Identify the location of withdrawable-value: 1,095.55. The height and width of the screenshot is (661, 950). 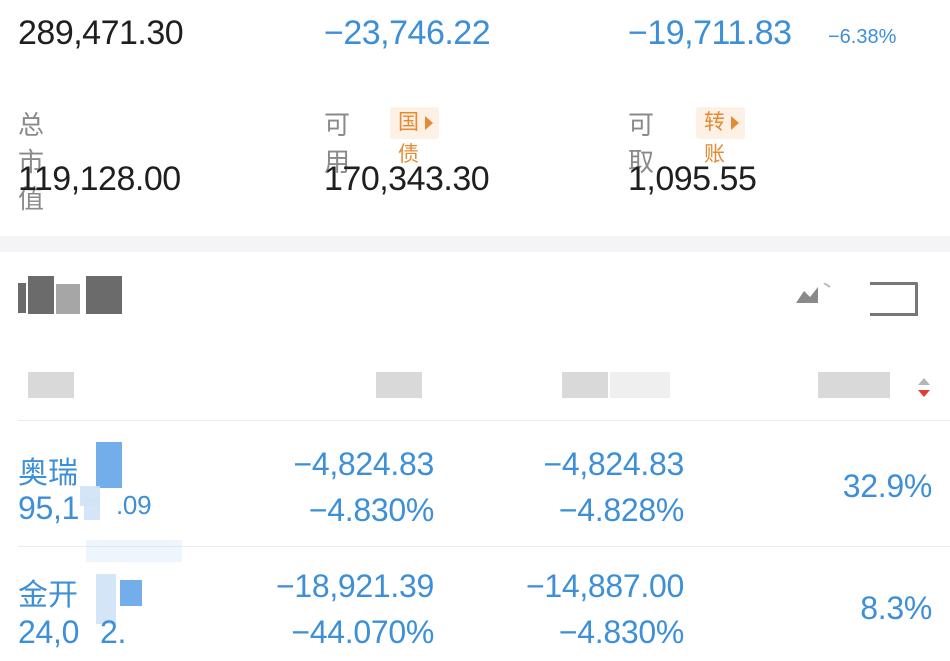
(692, 179).